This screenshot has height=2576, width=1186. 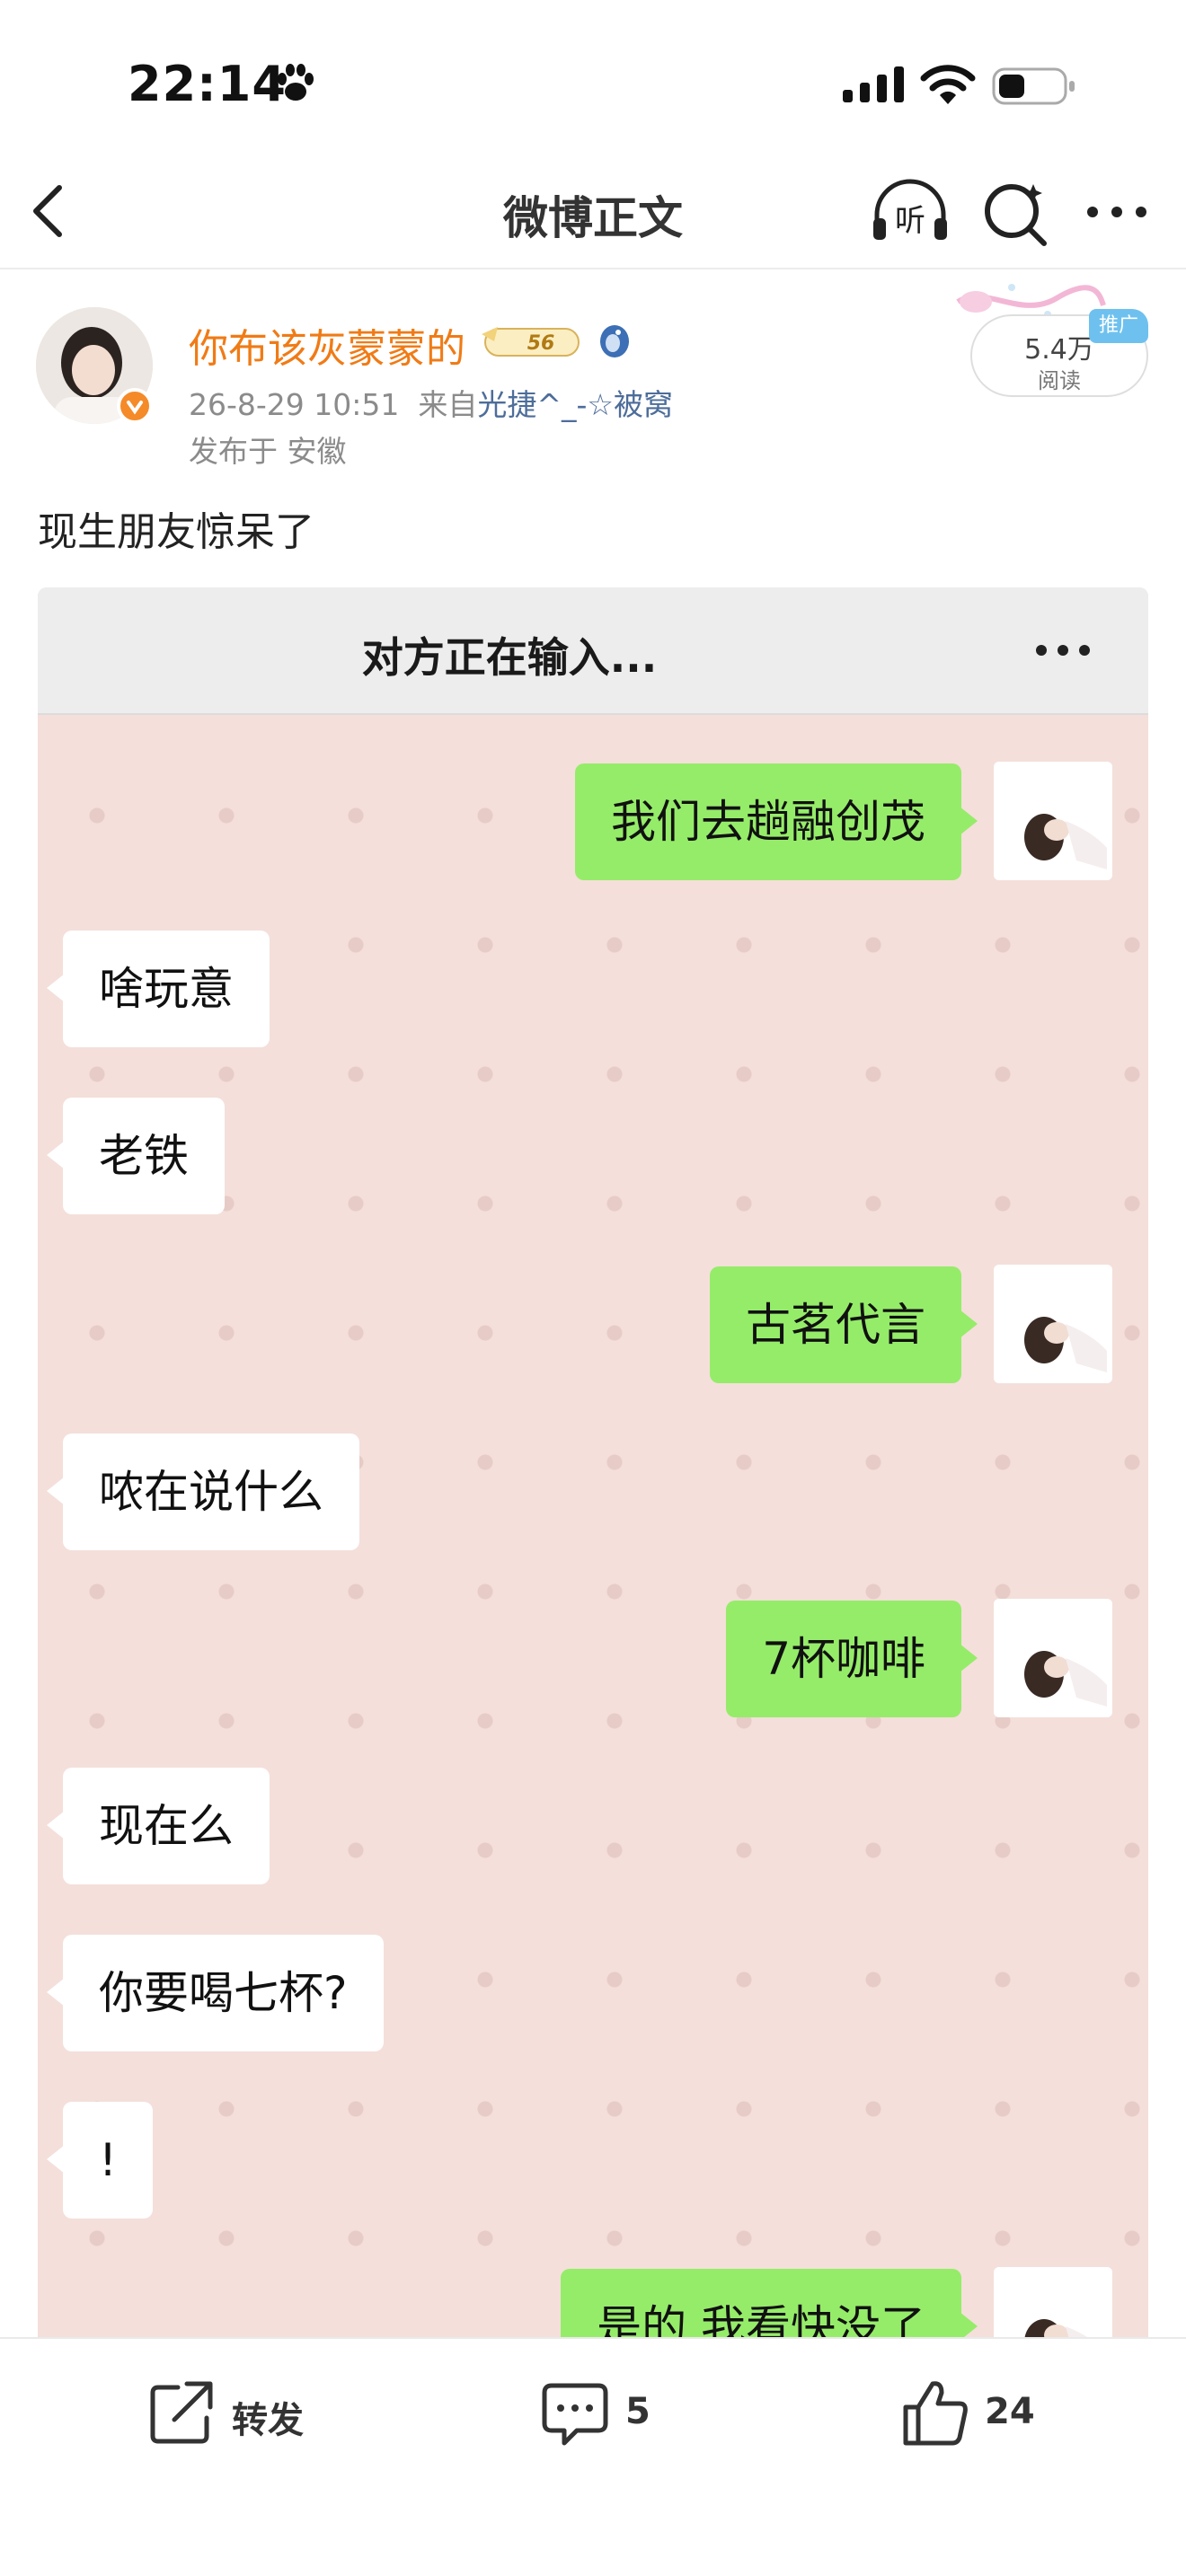 I want to click on bottom-action-bar: 转发 5 24, so click(x=593, y=2456).